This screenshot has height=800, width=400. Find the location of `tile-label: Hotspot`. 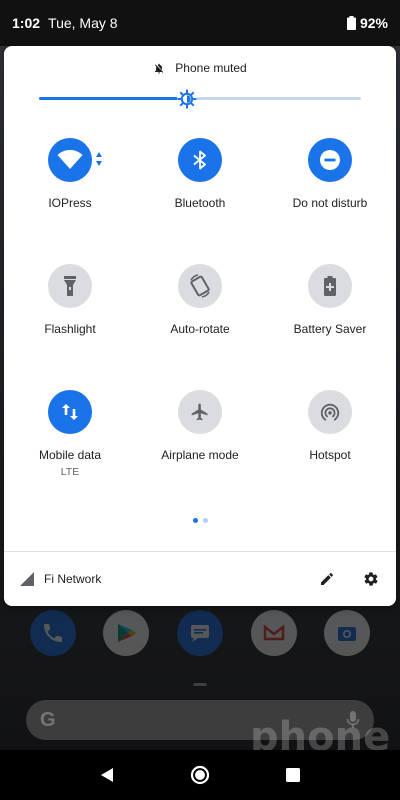

tile-label: Hotspot is located at coordinates (330, 455).